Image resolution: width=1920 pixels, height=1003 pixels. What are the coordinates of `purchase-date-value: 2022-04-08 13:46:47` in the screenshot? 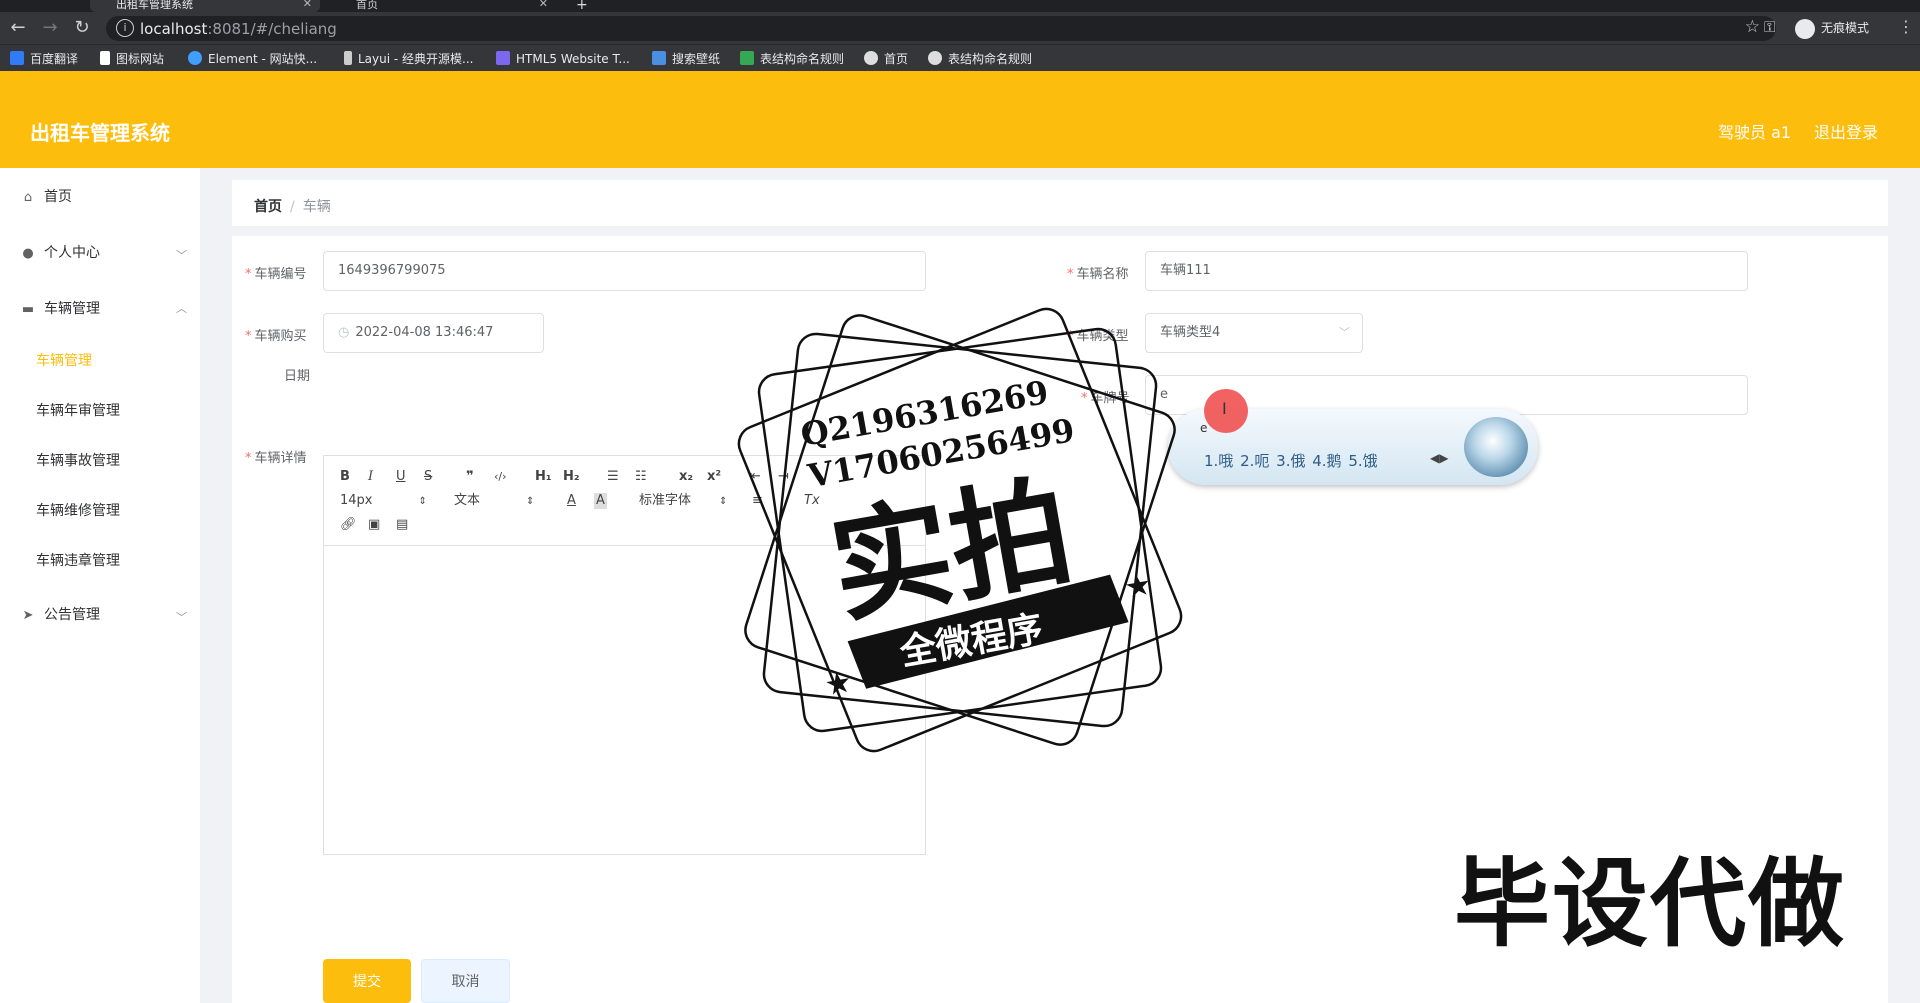 It's located at (424, 332).